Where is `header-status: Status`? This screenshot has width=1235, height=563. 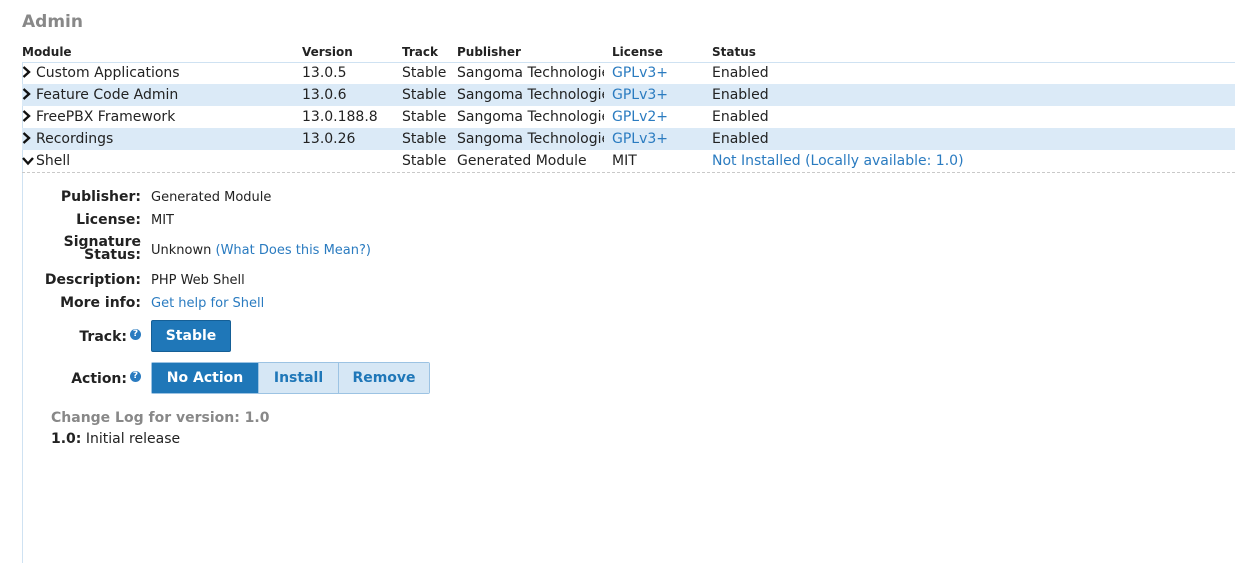
header-status: Status is located at coordinates (734, 52).